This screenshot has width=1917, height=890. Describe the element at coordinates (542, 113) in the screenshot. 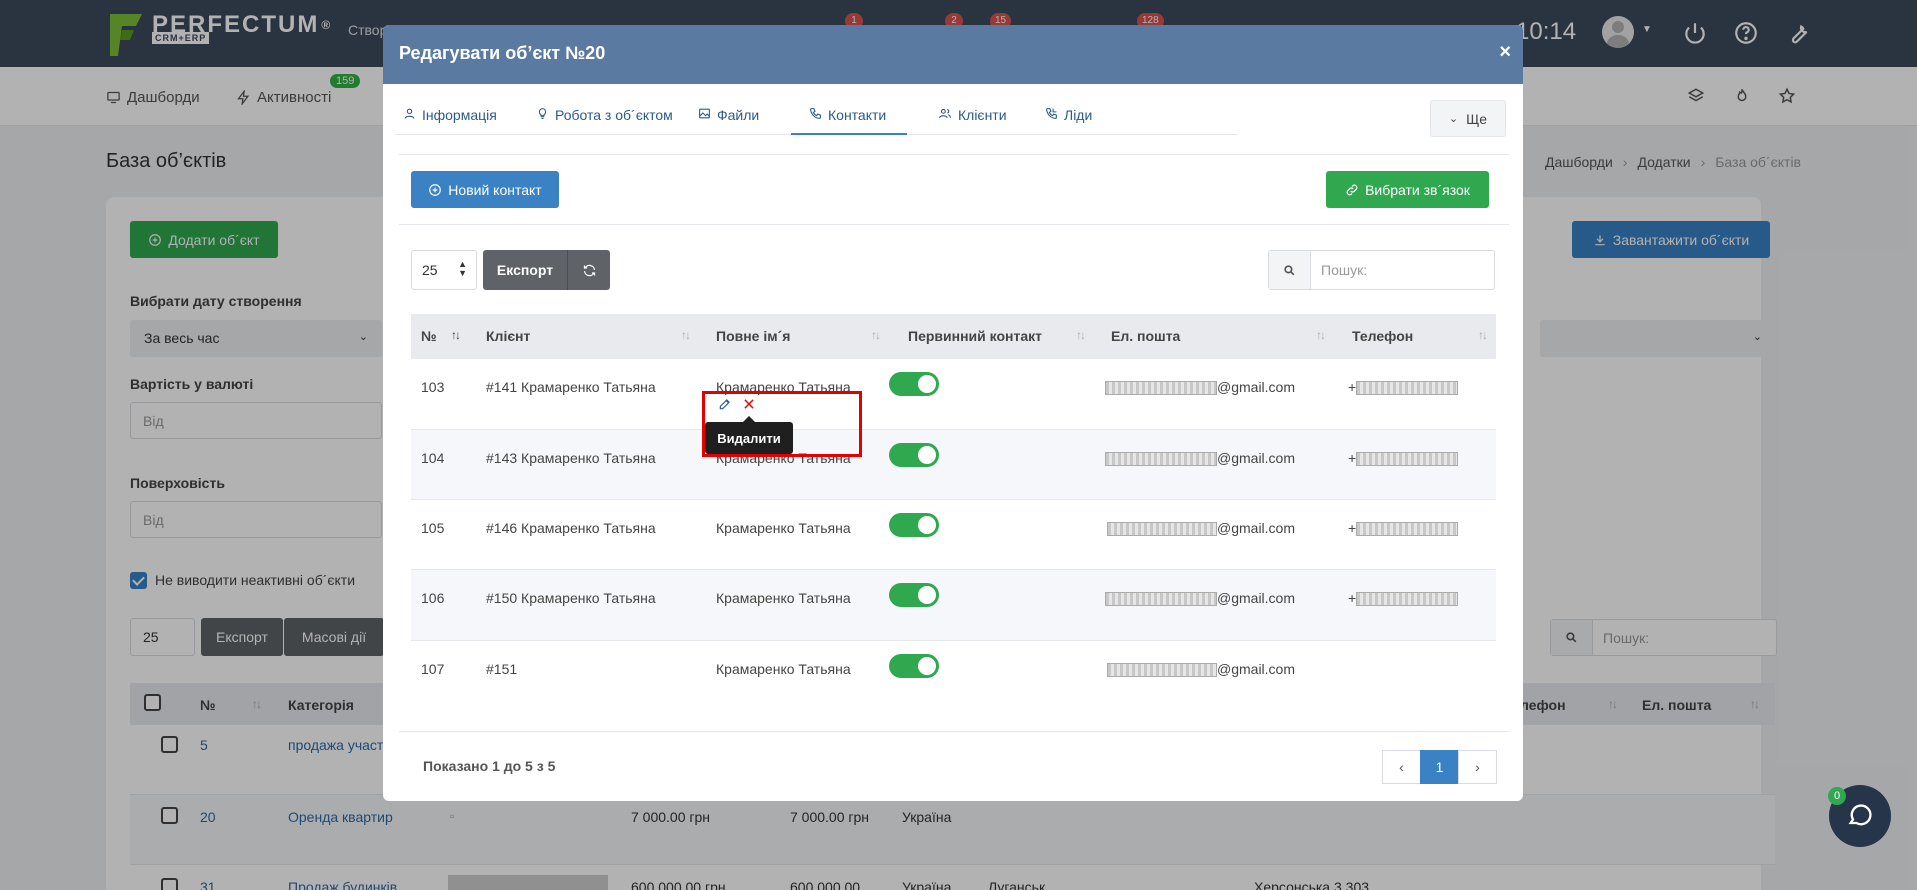

I see `bulb-icon` at that location.